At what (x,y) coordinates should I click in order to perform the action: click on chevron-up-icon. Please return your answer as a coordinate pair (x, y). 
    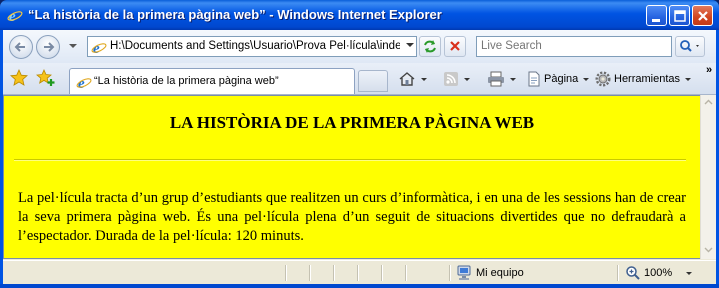
    Looking at the image, I should click on (708, 102).